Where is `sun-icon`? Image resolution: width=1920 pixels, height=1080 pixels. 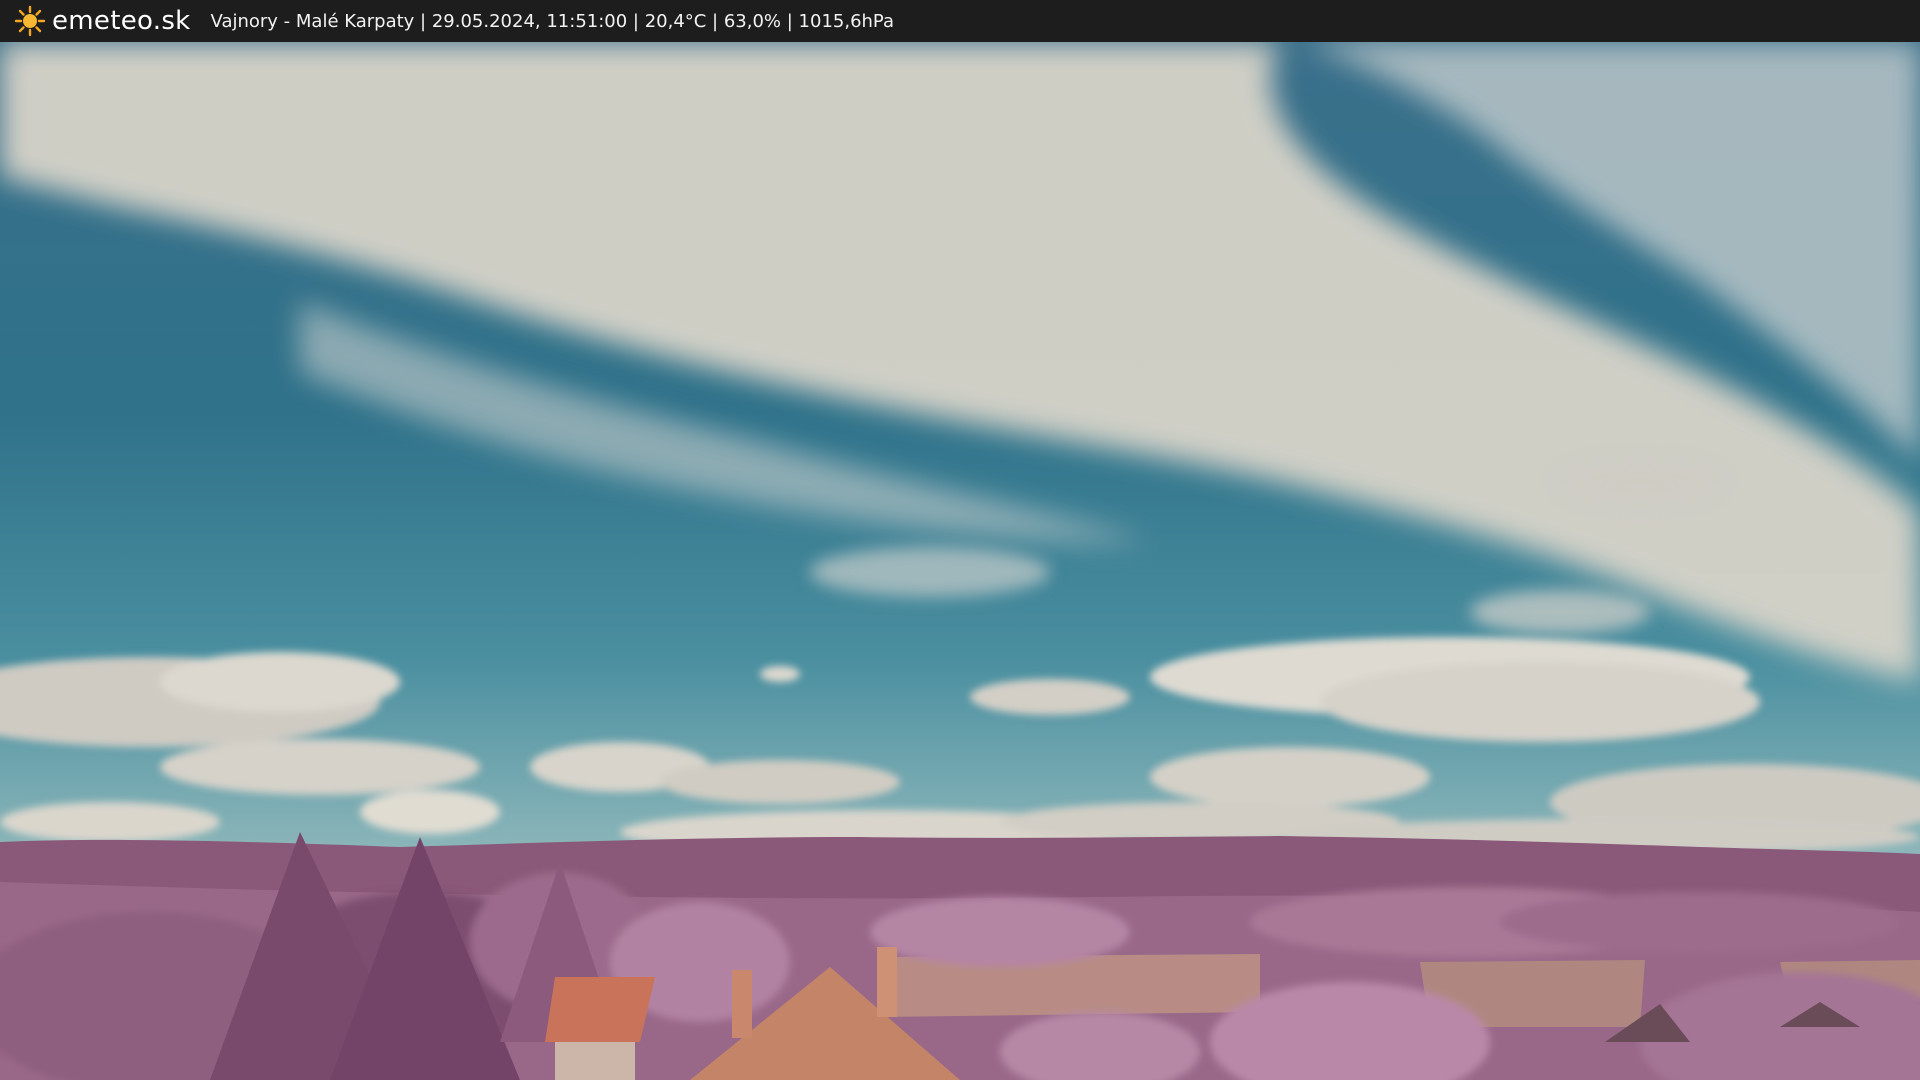 sun-icon is located at coordinates (30, 21).